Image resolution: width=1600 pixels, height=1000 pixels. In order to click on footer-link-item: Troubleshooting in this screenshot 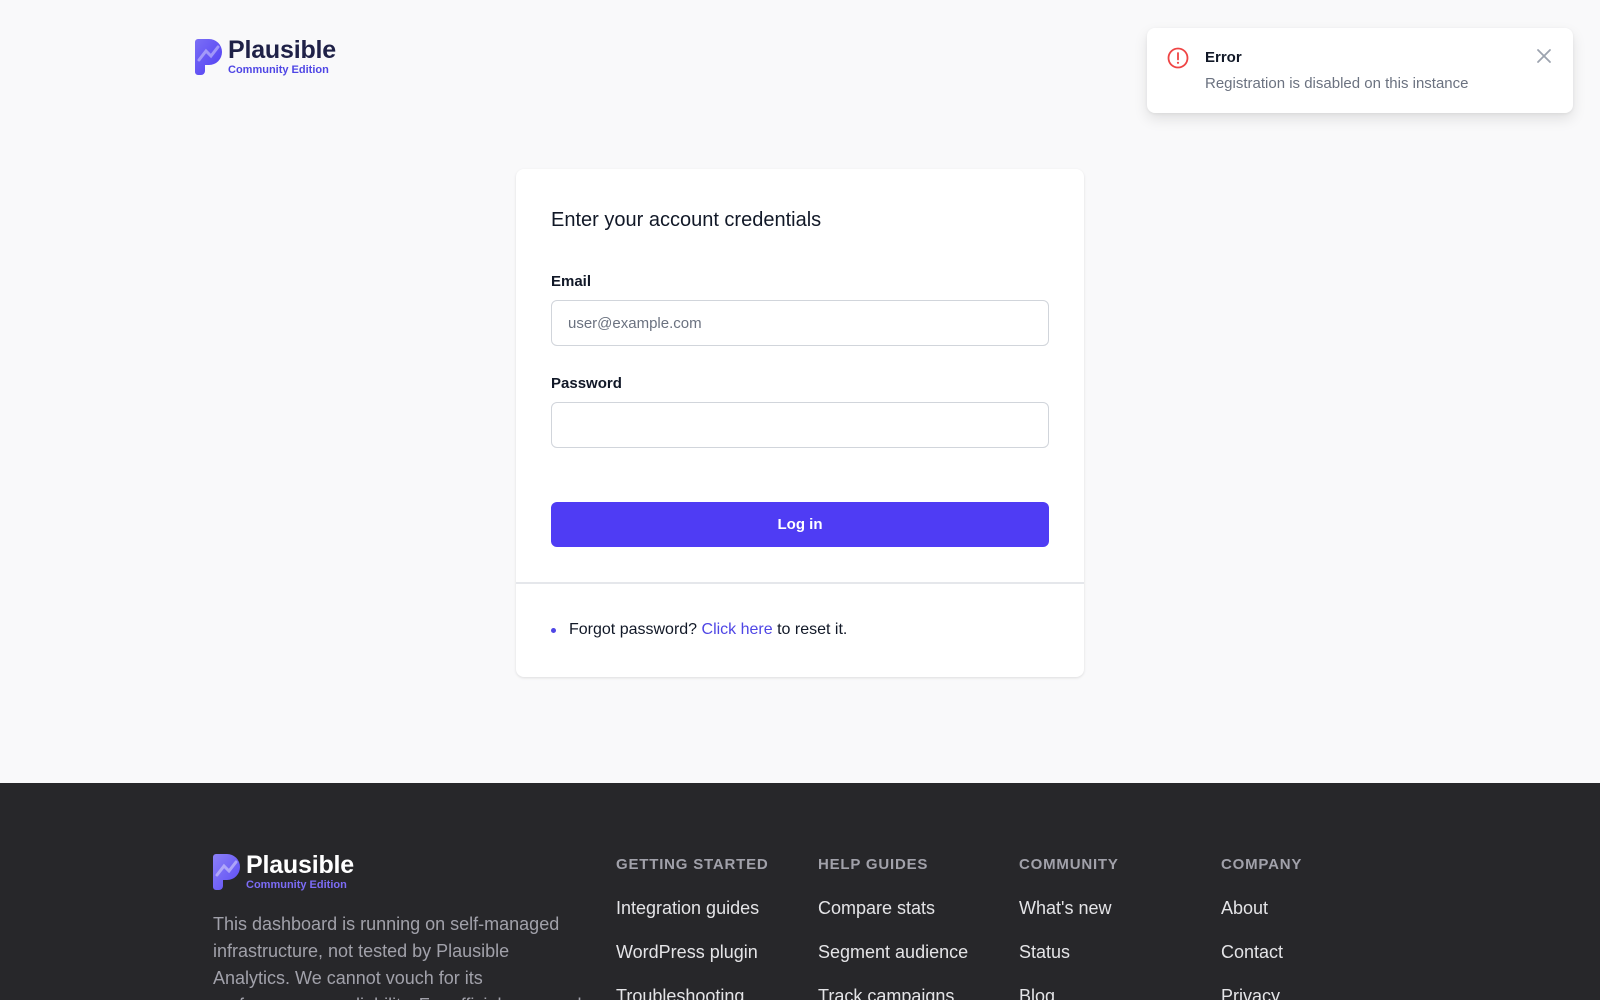, I will do `click(692, 993)`.